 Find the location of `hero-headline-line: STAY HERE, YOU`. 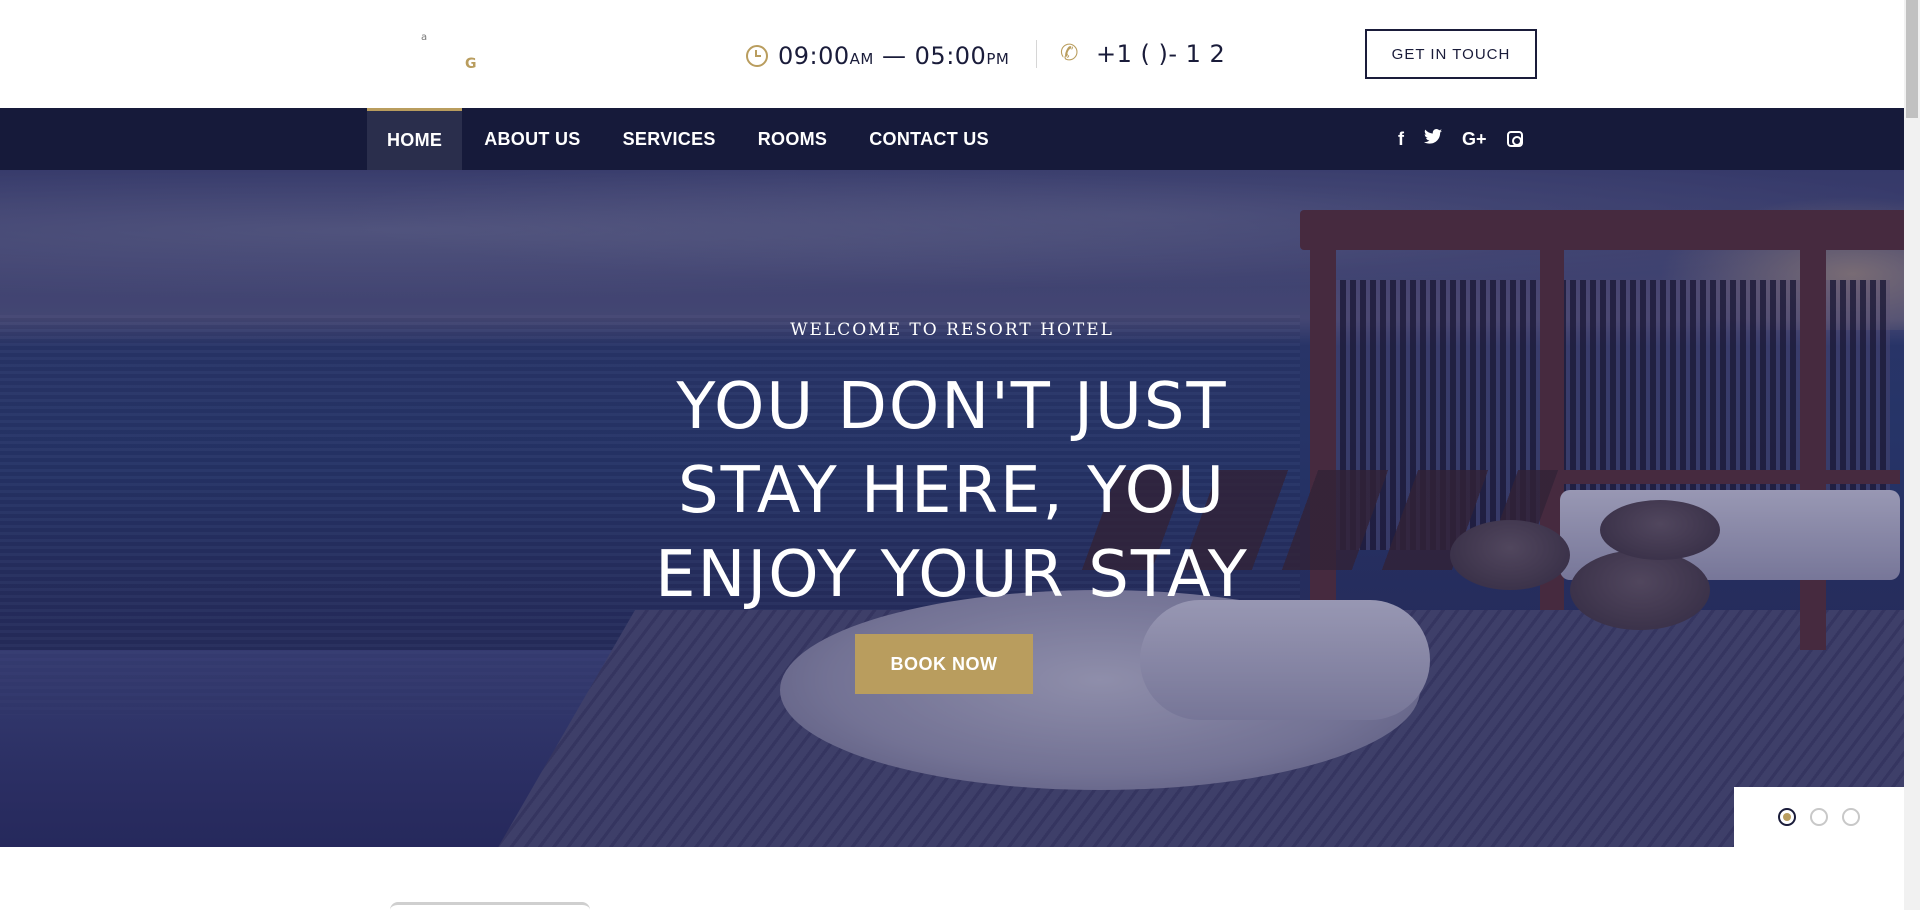

hero-headline-line: STAY HERE, YOU is located at coordinates (952, 491).